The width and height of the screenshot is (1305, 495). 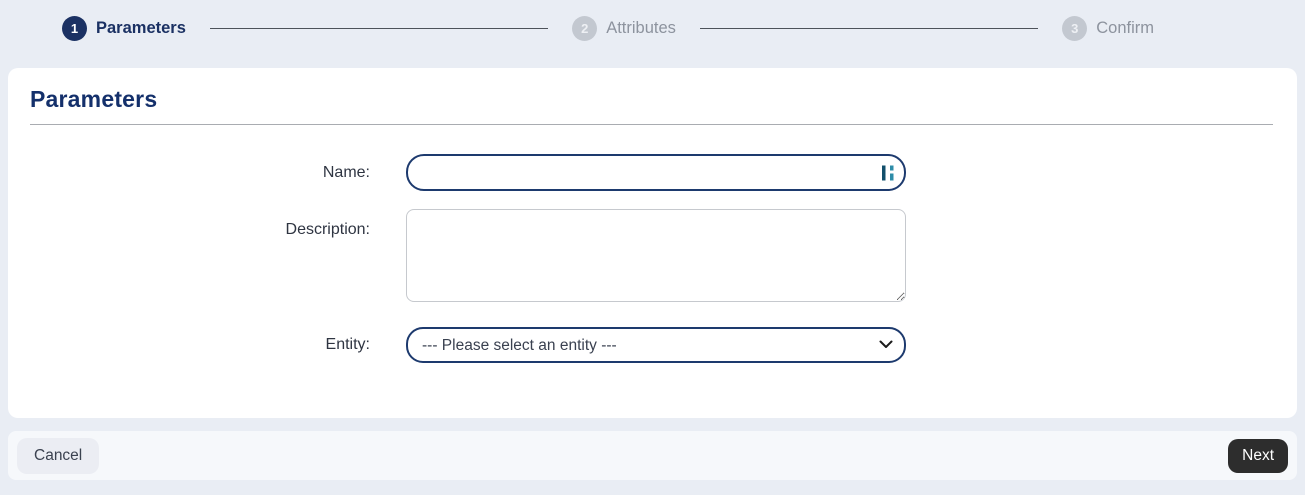 I want to click on name-label: Name:, so click(x=346, y=172).